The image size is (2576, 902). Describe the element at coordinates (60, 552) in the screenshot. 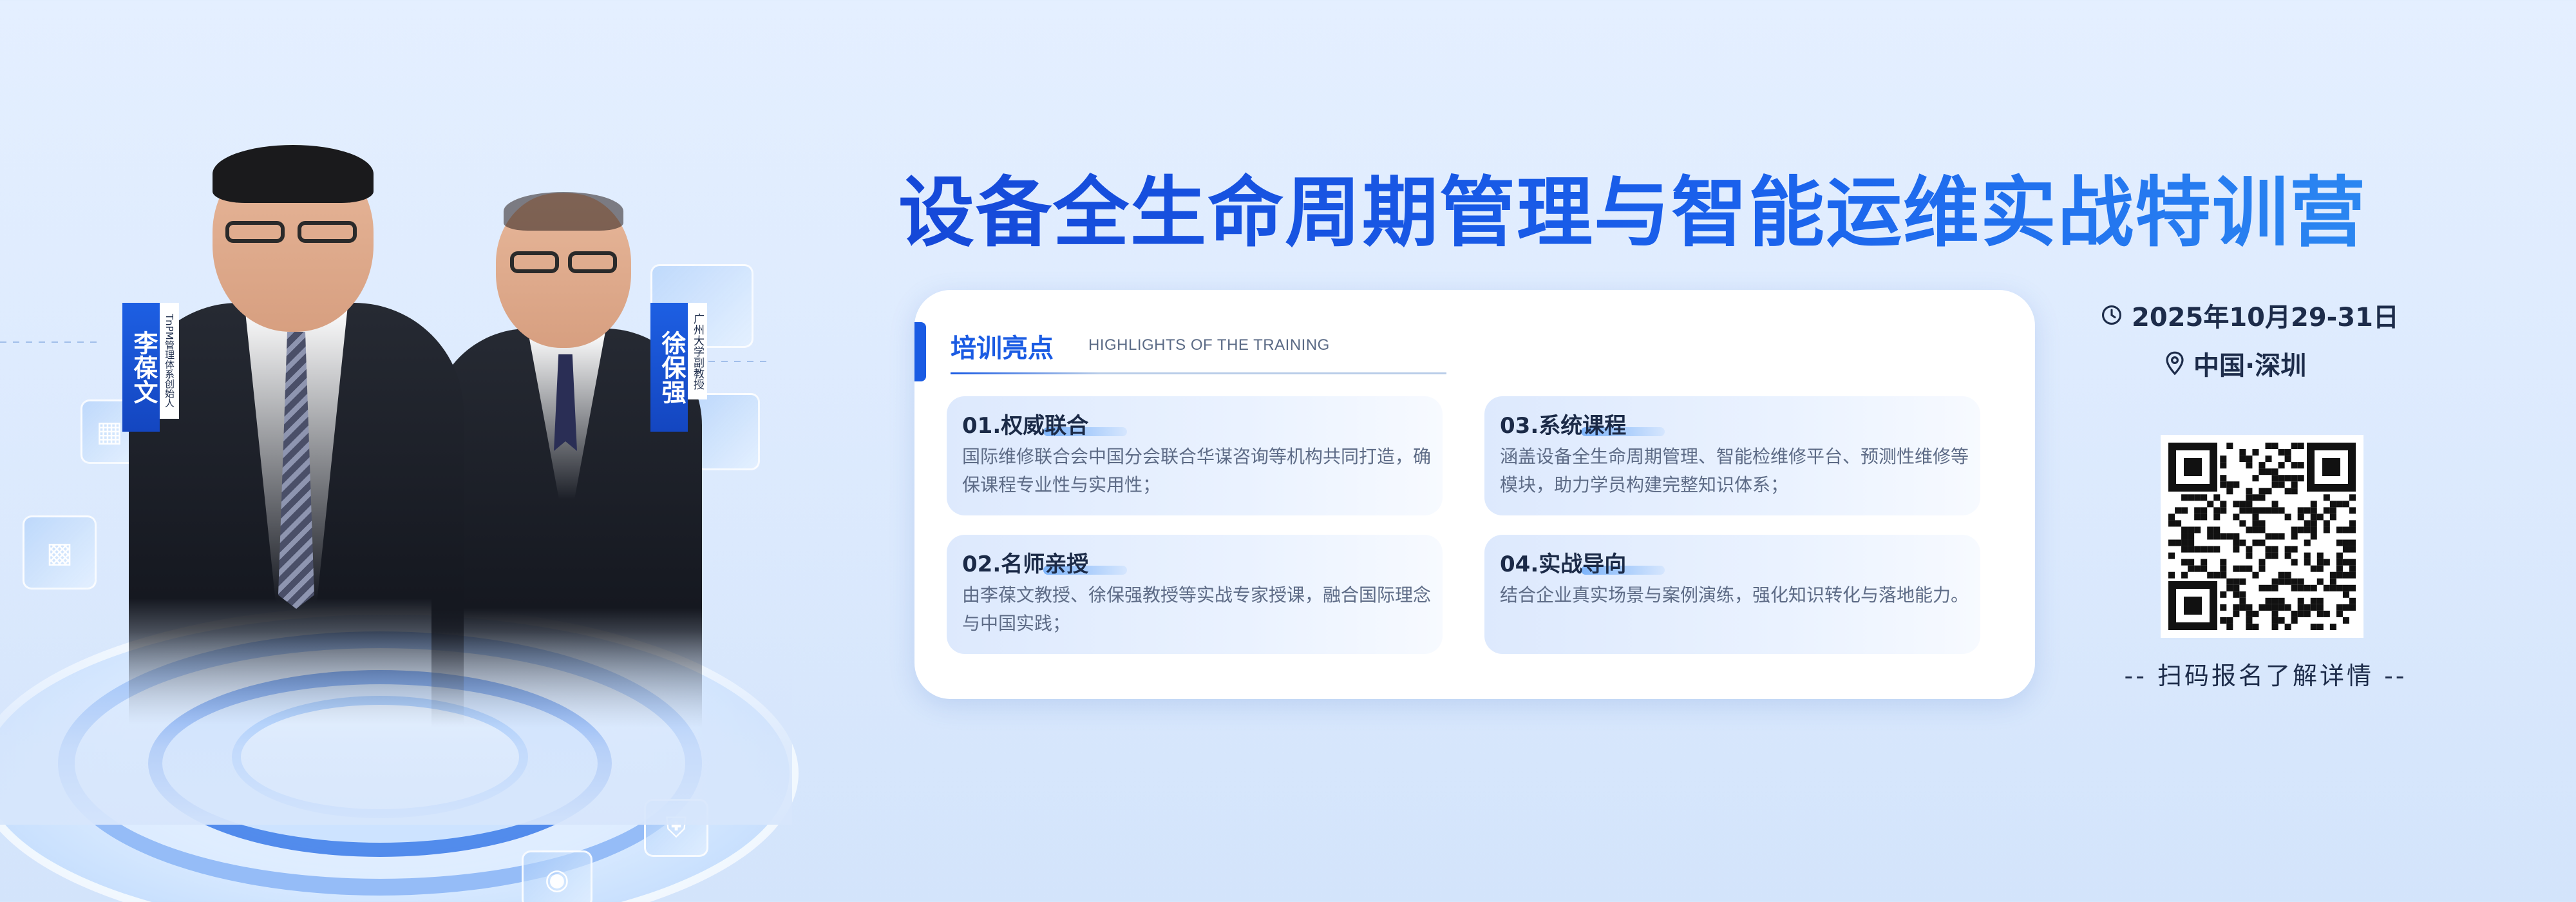

I see `chart-icon: ▩` at that location.